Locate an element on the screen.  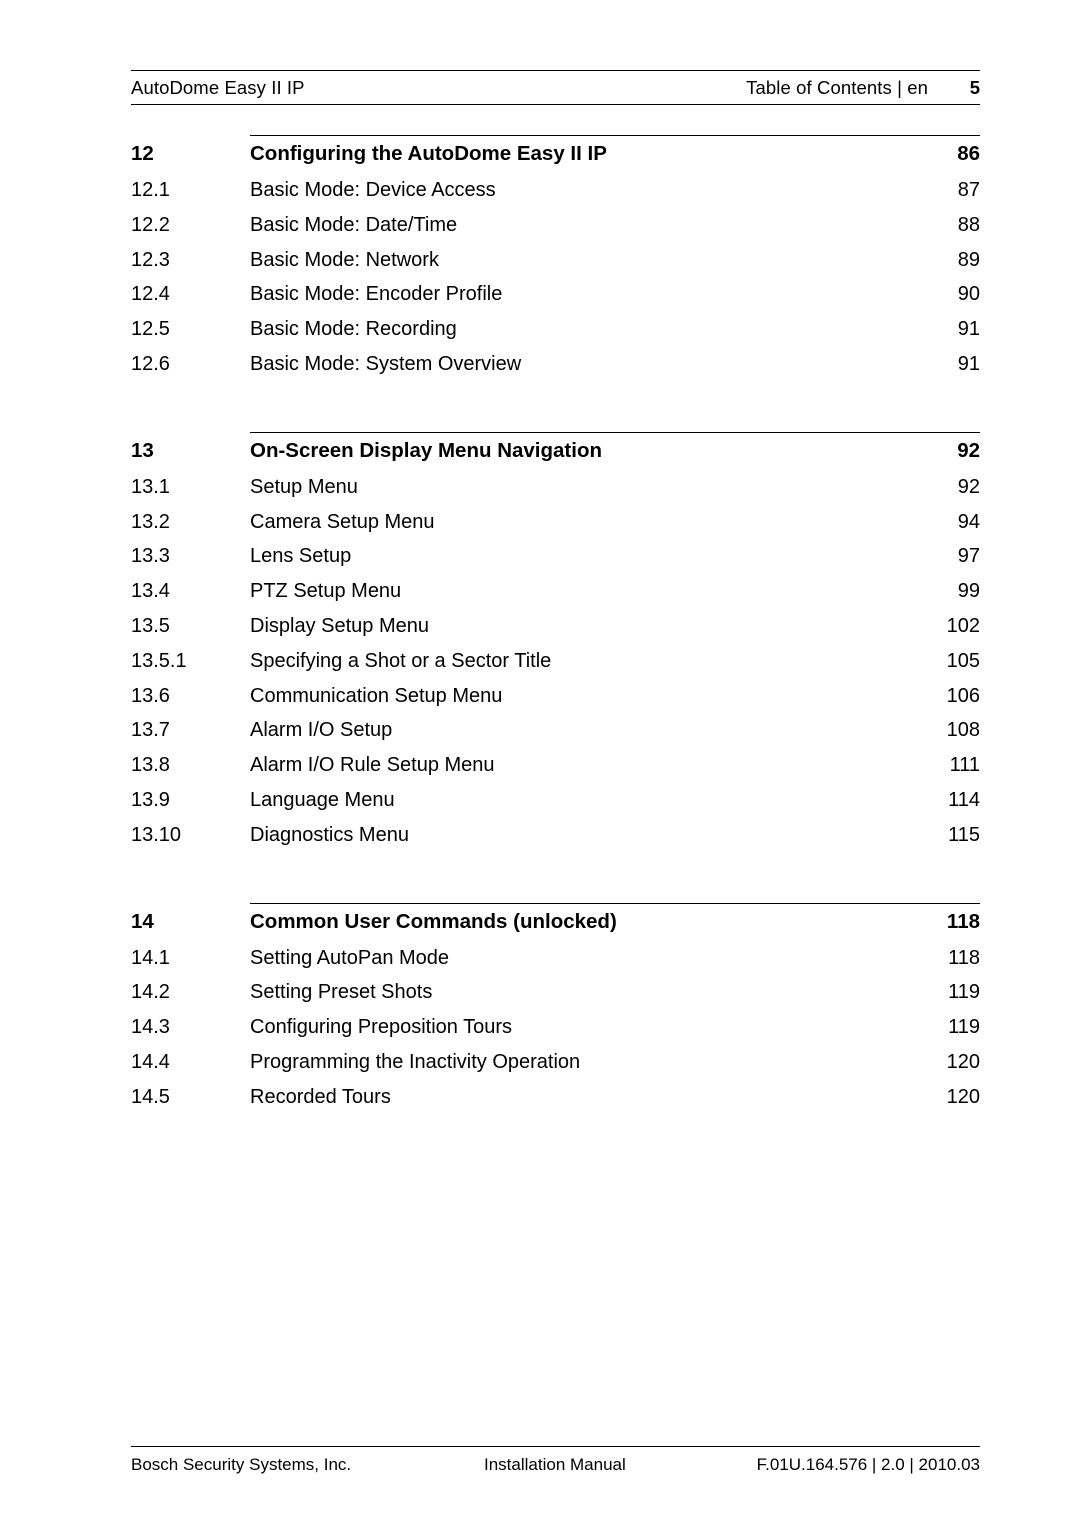
toc-entry: 12.4 Basic Mode: Encoder Profile 90 is located at coordinates (555, 294).